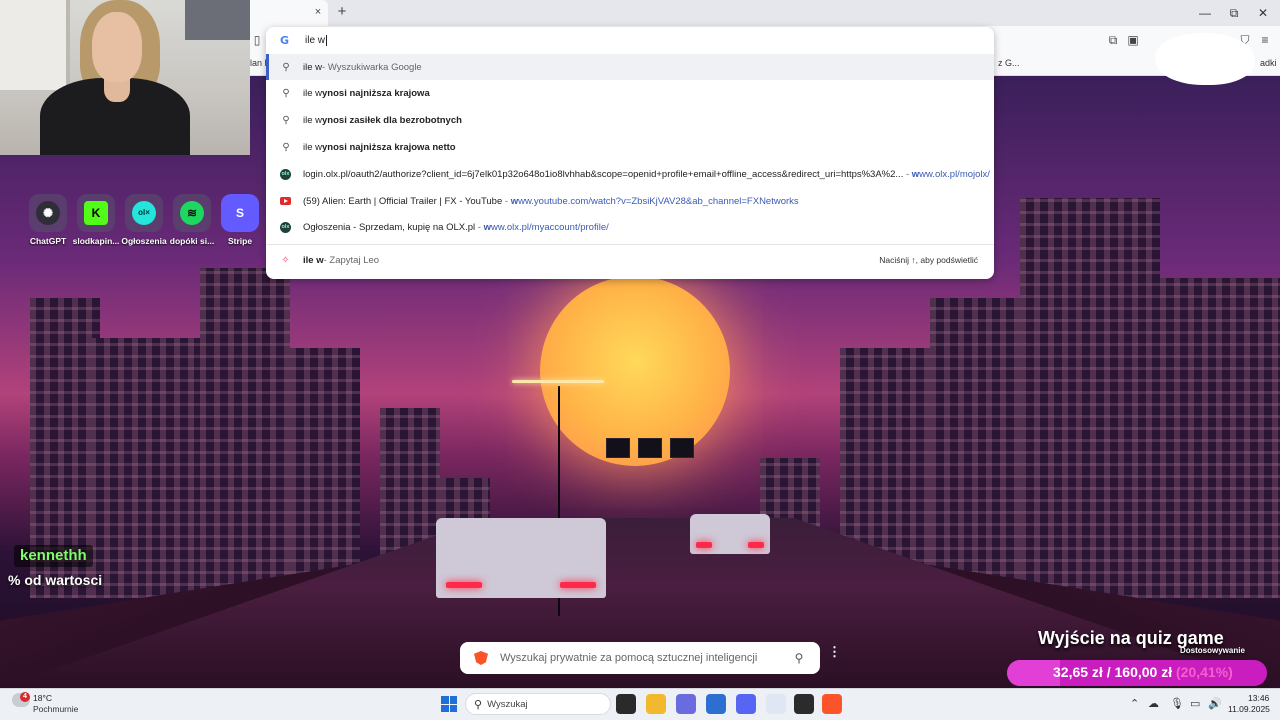 This screenshot has width=1280, height=720. Describe the element at coordinates (630, 40) in the screenshot. I see `address-bar: G ile w` at that location.